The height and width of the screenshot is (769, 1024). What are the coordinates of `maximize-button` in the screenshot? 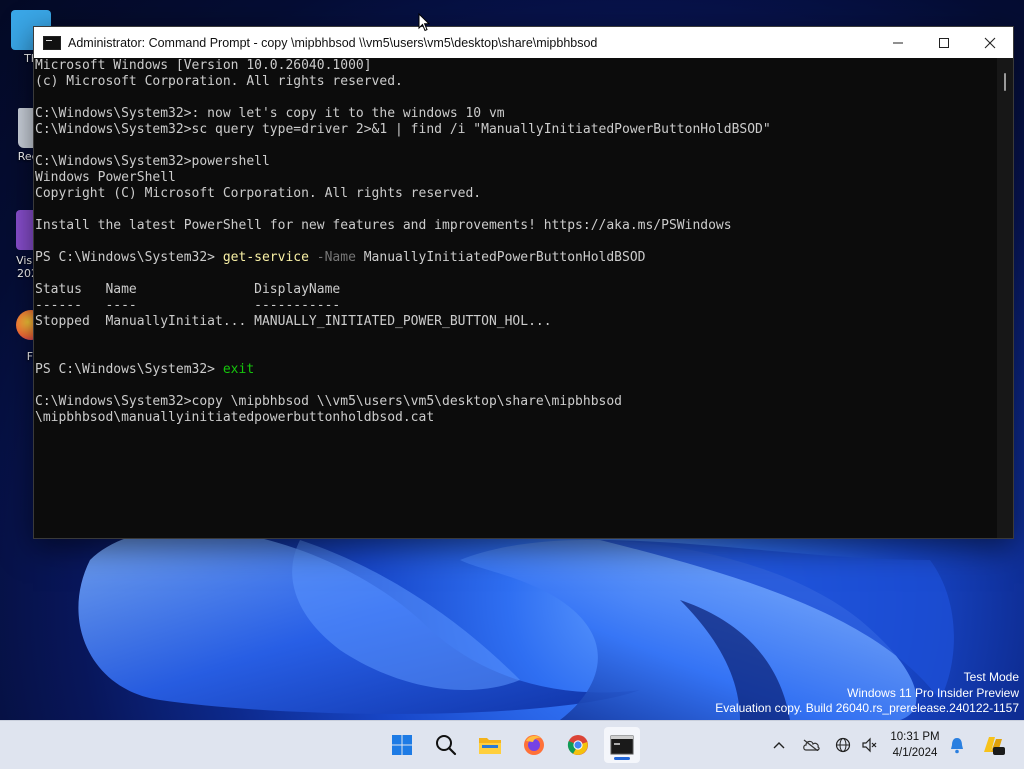 It's located at (944, 42).